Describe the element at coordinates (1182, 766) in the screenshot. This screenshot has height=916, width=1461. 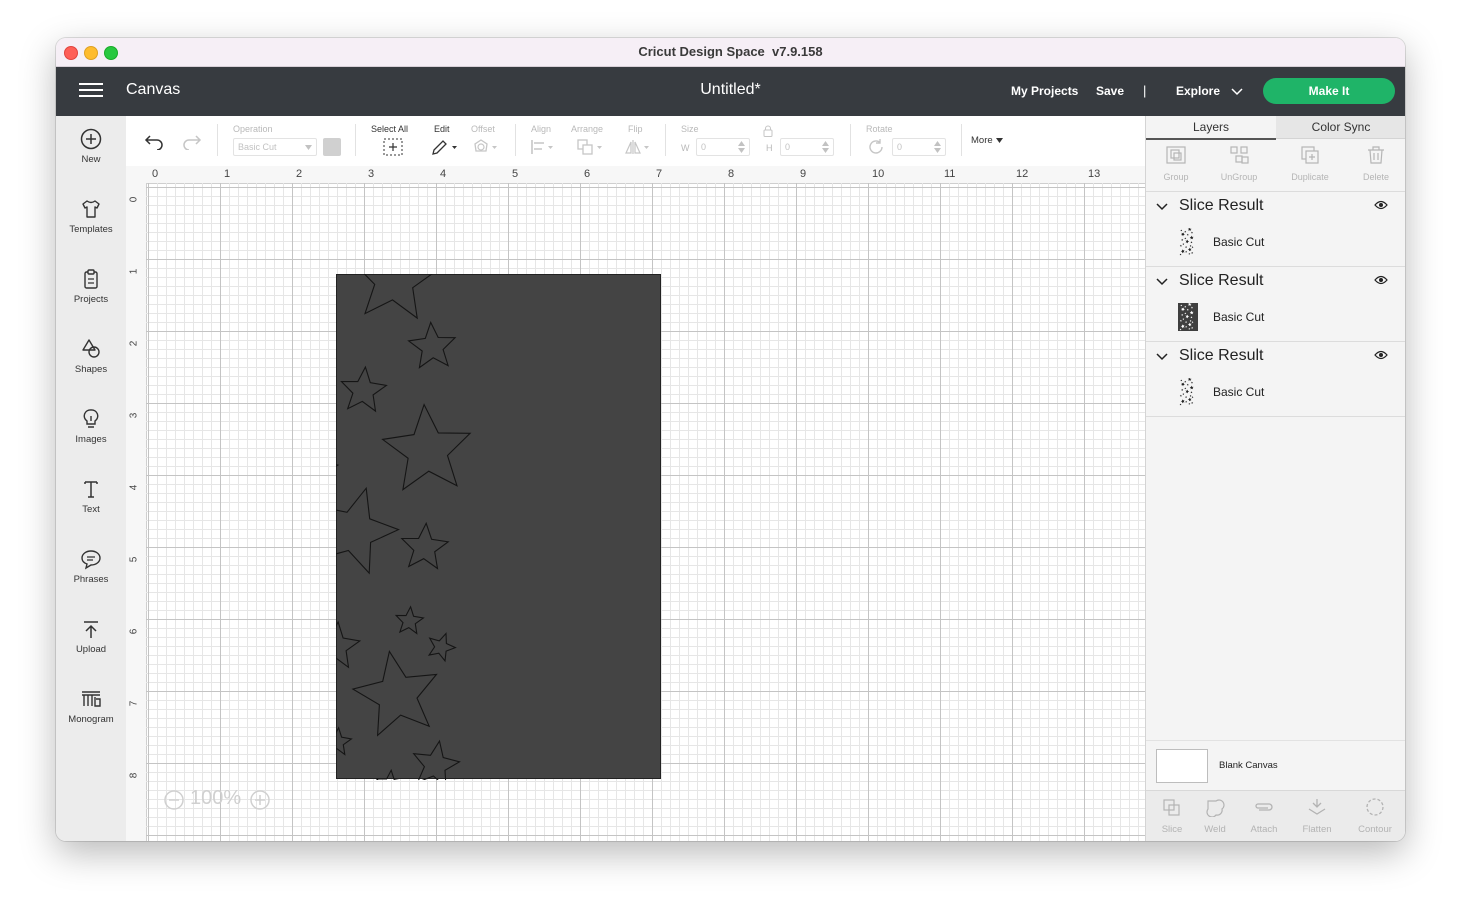
I see `canvas-color-swatch` at that location.